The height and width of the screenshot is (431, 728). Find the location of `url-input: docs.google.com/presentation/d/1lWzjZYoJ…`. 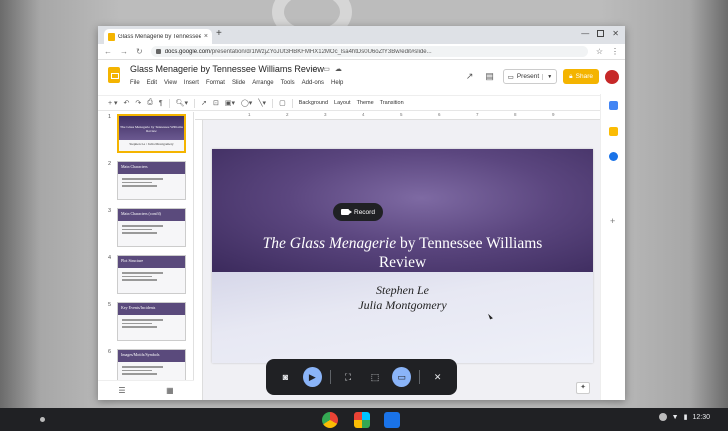

url-input: docs.google.com/presentation/d/1lWzjZYoJ… is located at coordinates (369, 51).